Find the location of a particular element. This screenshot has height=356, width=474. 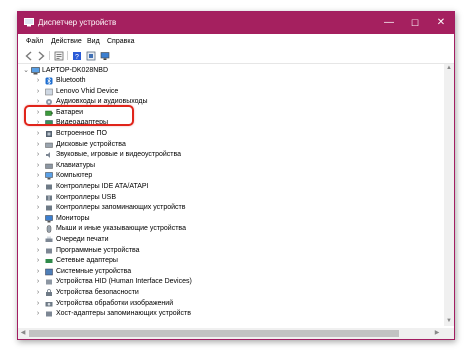

tree-item-label: Встроенное ПО is located at coordinates (81, 133).